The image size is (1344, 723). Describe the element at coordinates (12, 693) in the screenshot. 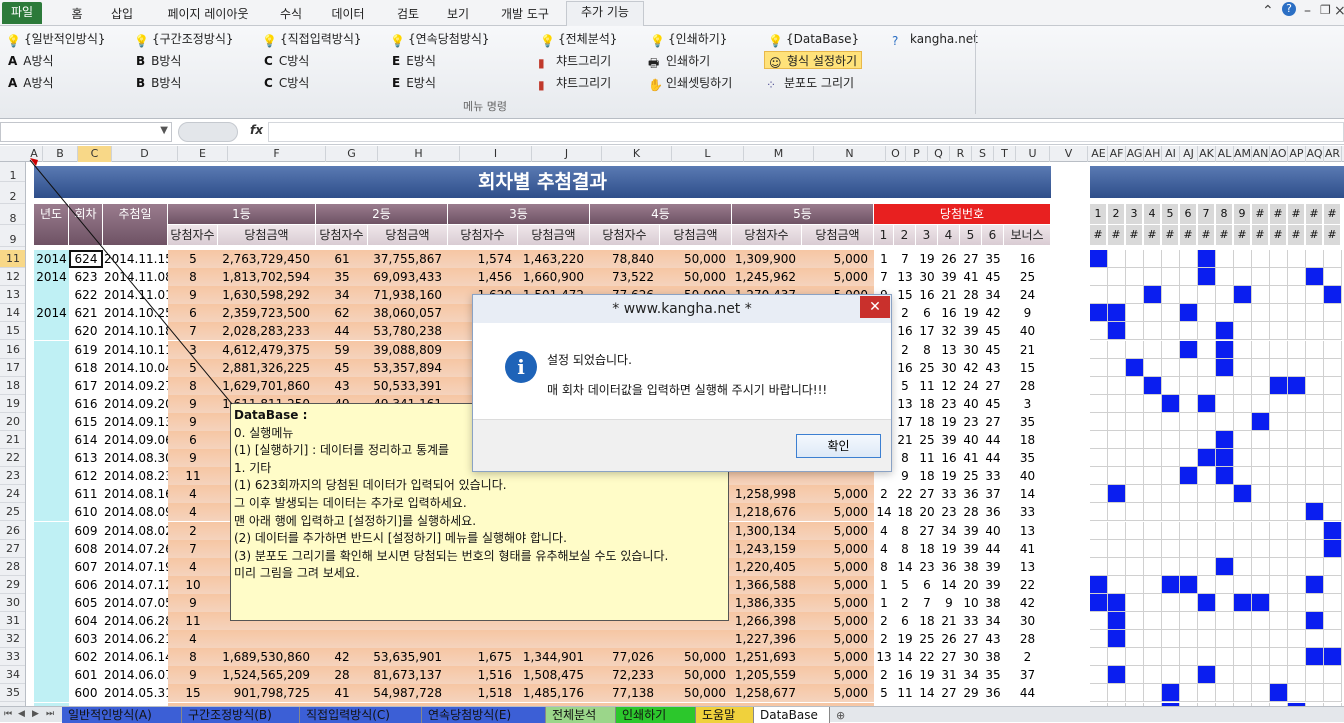

I see `row-header: 35` at that location.